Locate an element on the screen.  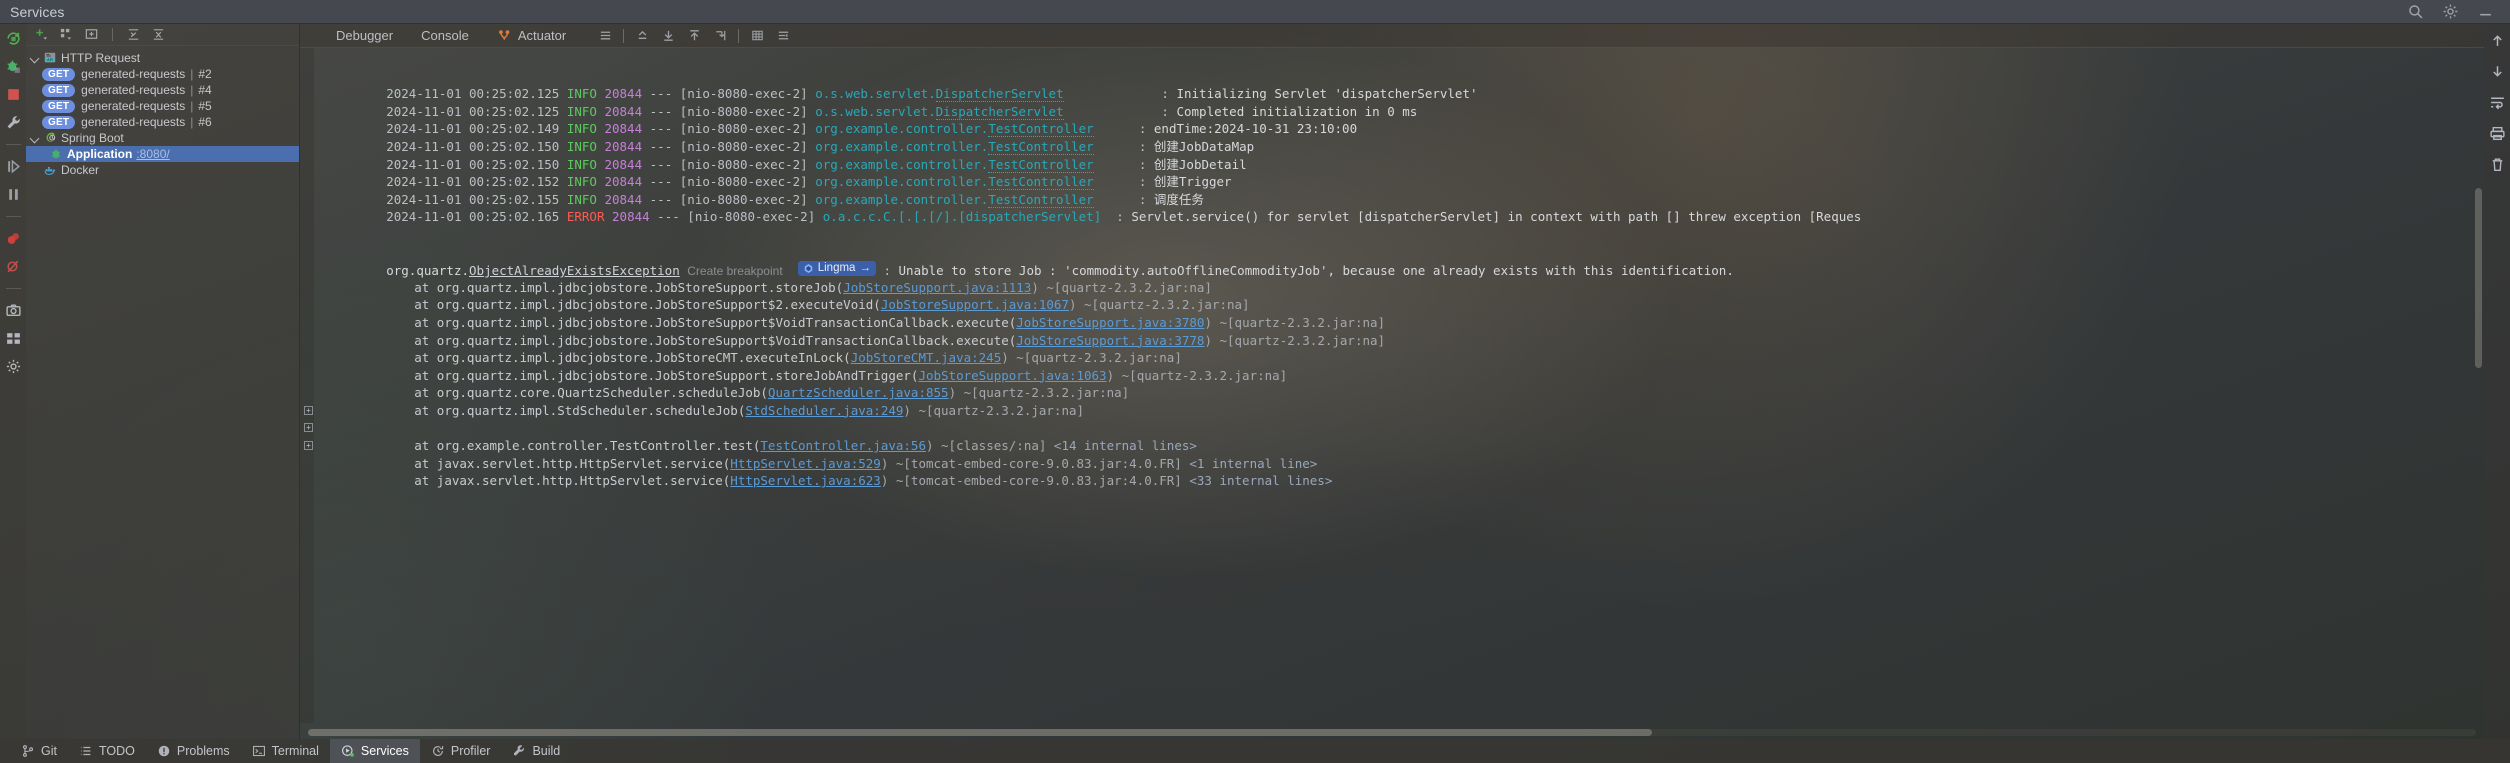
log-timestamp: 2024-11-01 00:25:02.149 is located at coordinates (473, 129).